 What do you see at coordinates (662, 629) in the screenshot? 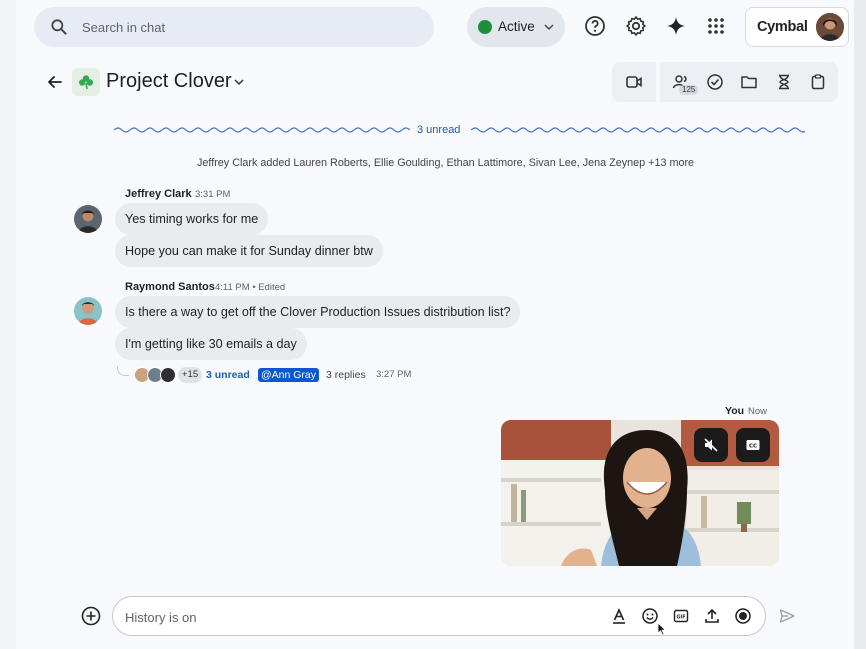
I see `mouse-cursor-icon` at bounding box center [662, 629].